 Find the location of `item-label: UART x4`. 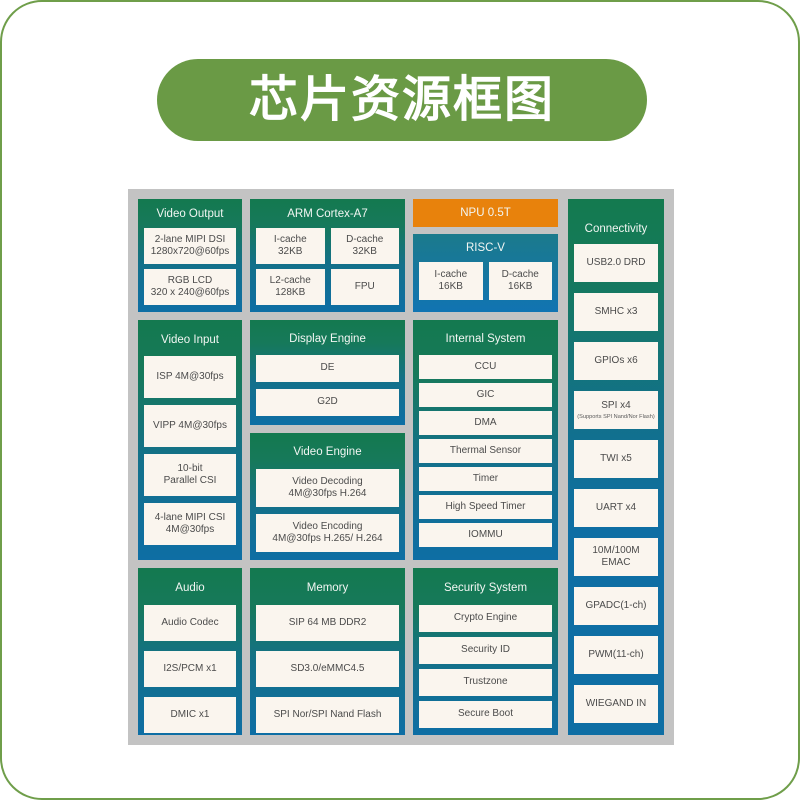

item-label: UART x4 is located at coordinates (616, 507).